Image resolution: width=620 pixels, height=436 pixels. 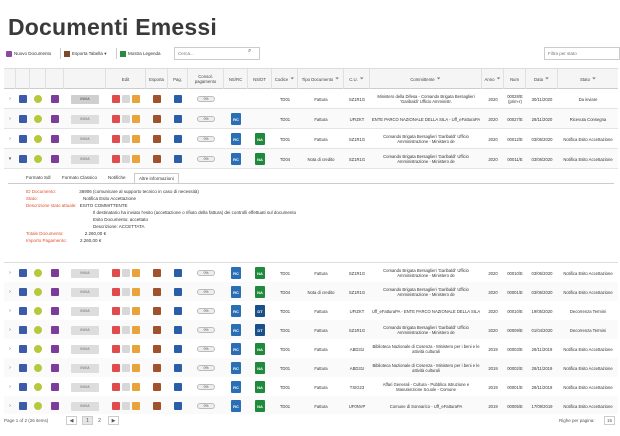 What do you see at coordinates (178, 79) in the screenshot?
I see `col-pag: Pag.` at bounding box center [178, 79].